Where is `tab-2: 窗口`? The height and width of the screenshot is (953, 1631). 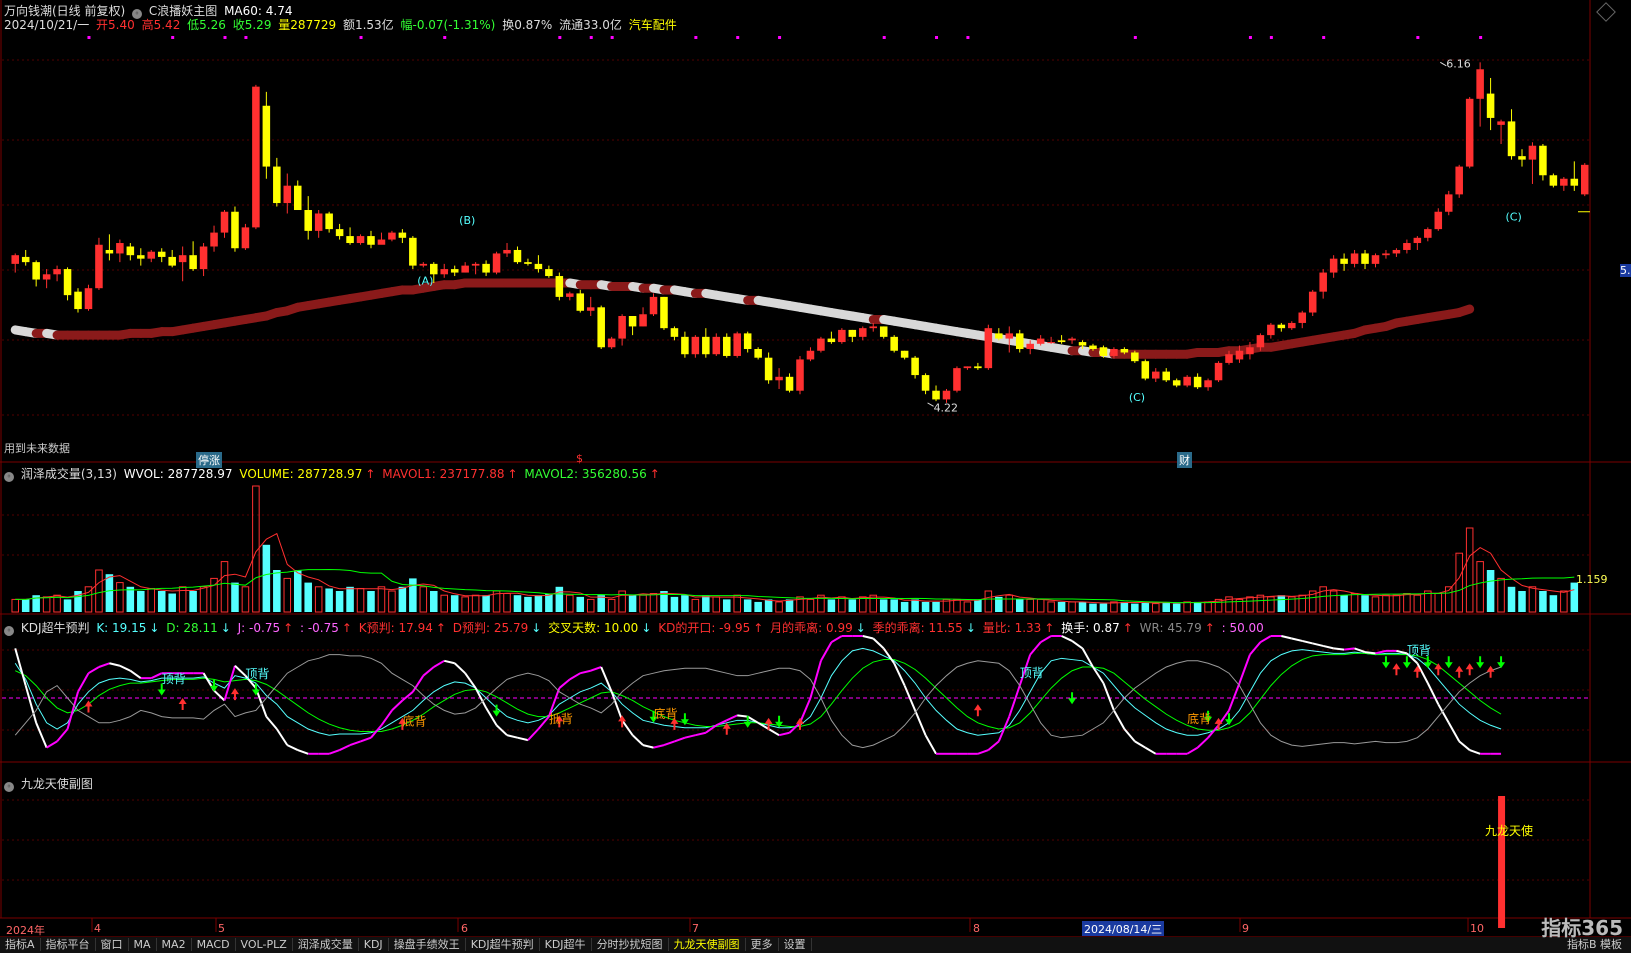 tab-2: 窗口 is located at coordinates (112, 944).